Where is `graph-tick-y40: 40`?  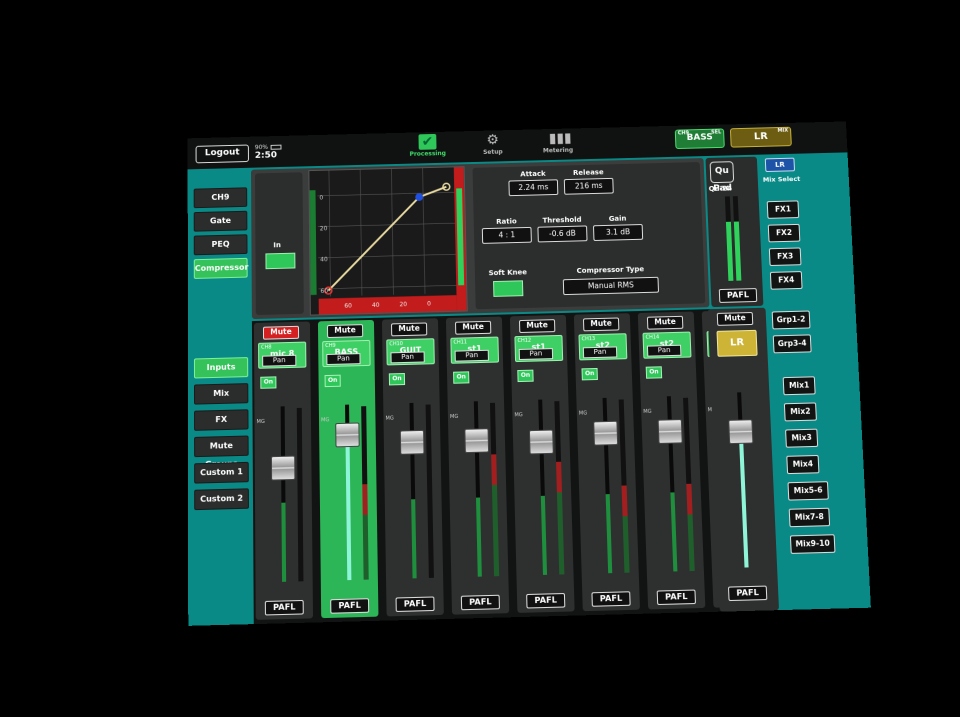
graph-tick-y40: 40 is located at coordinates (324, 260).